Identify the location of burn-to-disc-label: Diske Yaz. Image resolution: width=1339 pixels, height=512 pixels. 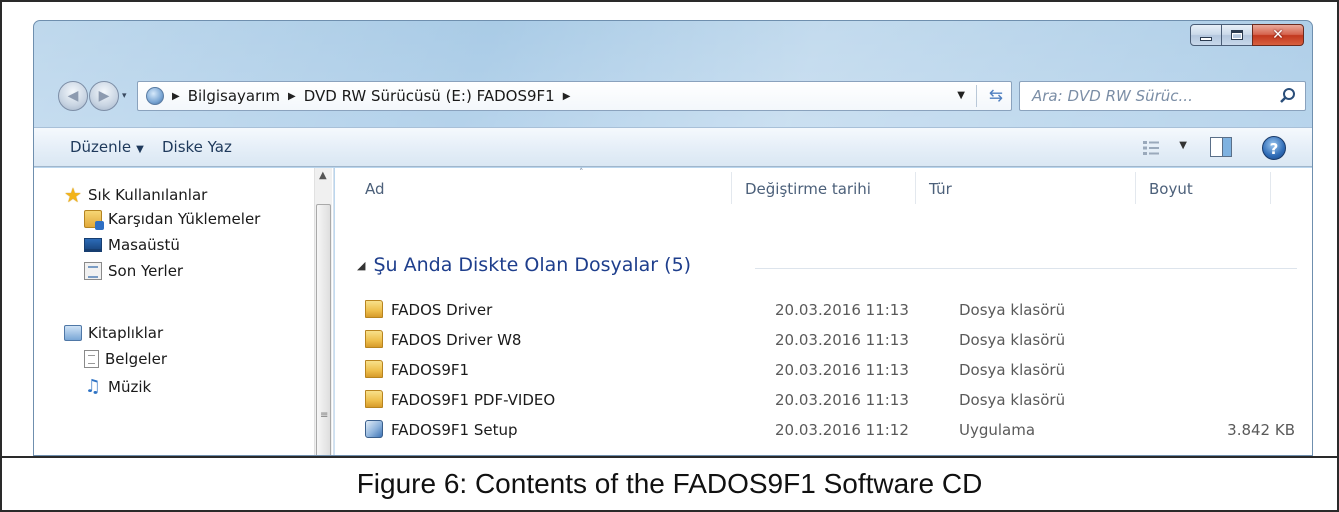
(197, 147).